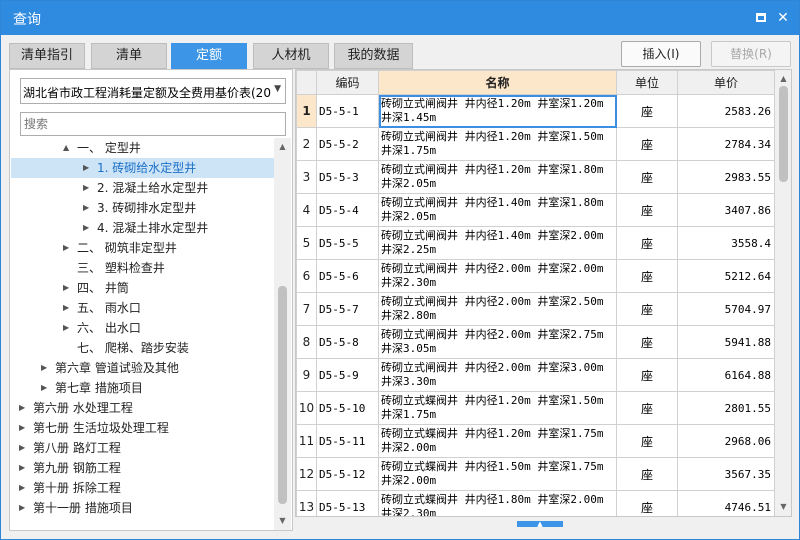 This screenshot has width=800, height=540. I want to click on cell-code: D5-5-3, so click(347, 177).